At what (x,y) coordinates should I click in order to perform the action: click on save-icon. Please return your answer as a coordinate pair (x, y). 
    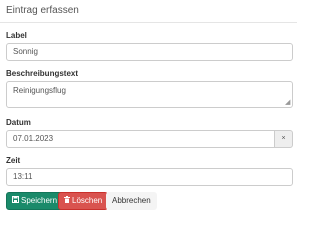
    Looking at the image, I should click on (15, 202).